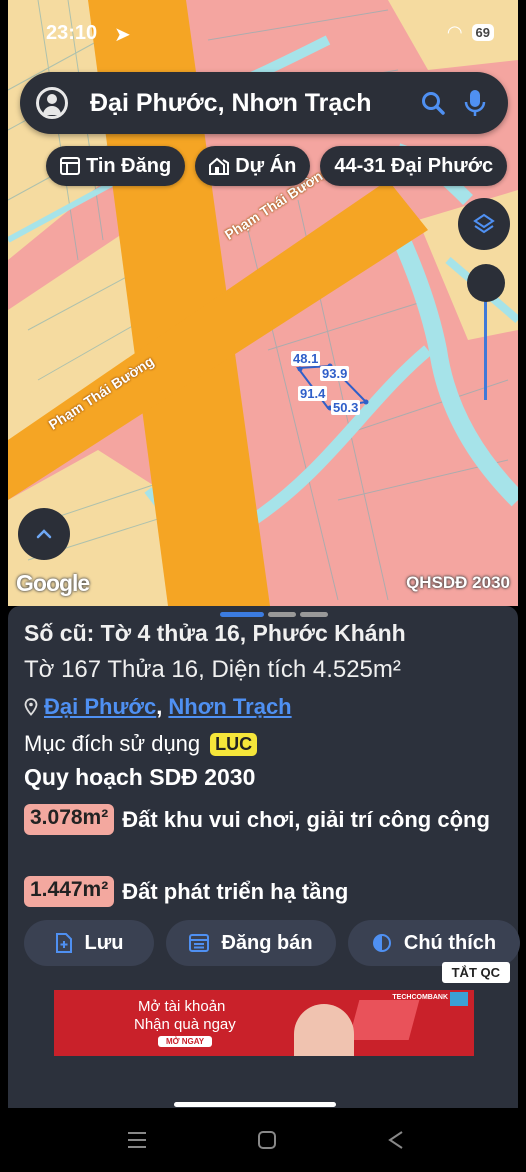 Image resolution: width=526 pixels, height=1172 pixels. I want to click on buildings-icon, so click(219, 166).